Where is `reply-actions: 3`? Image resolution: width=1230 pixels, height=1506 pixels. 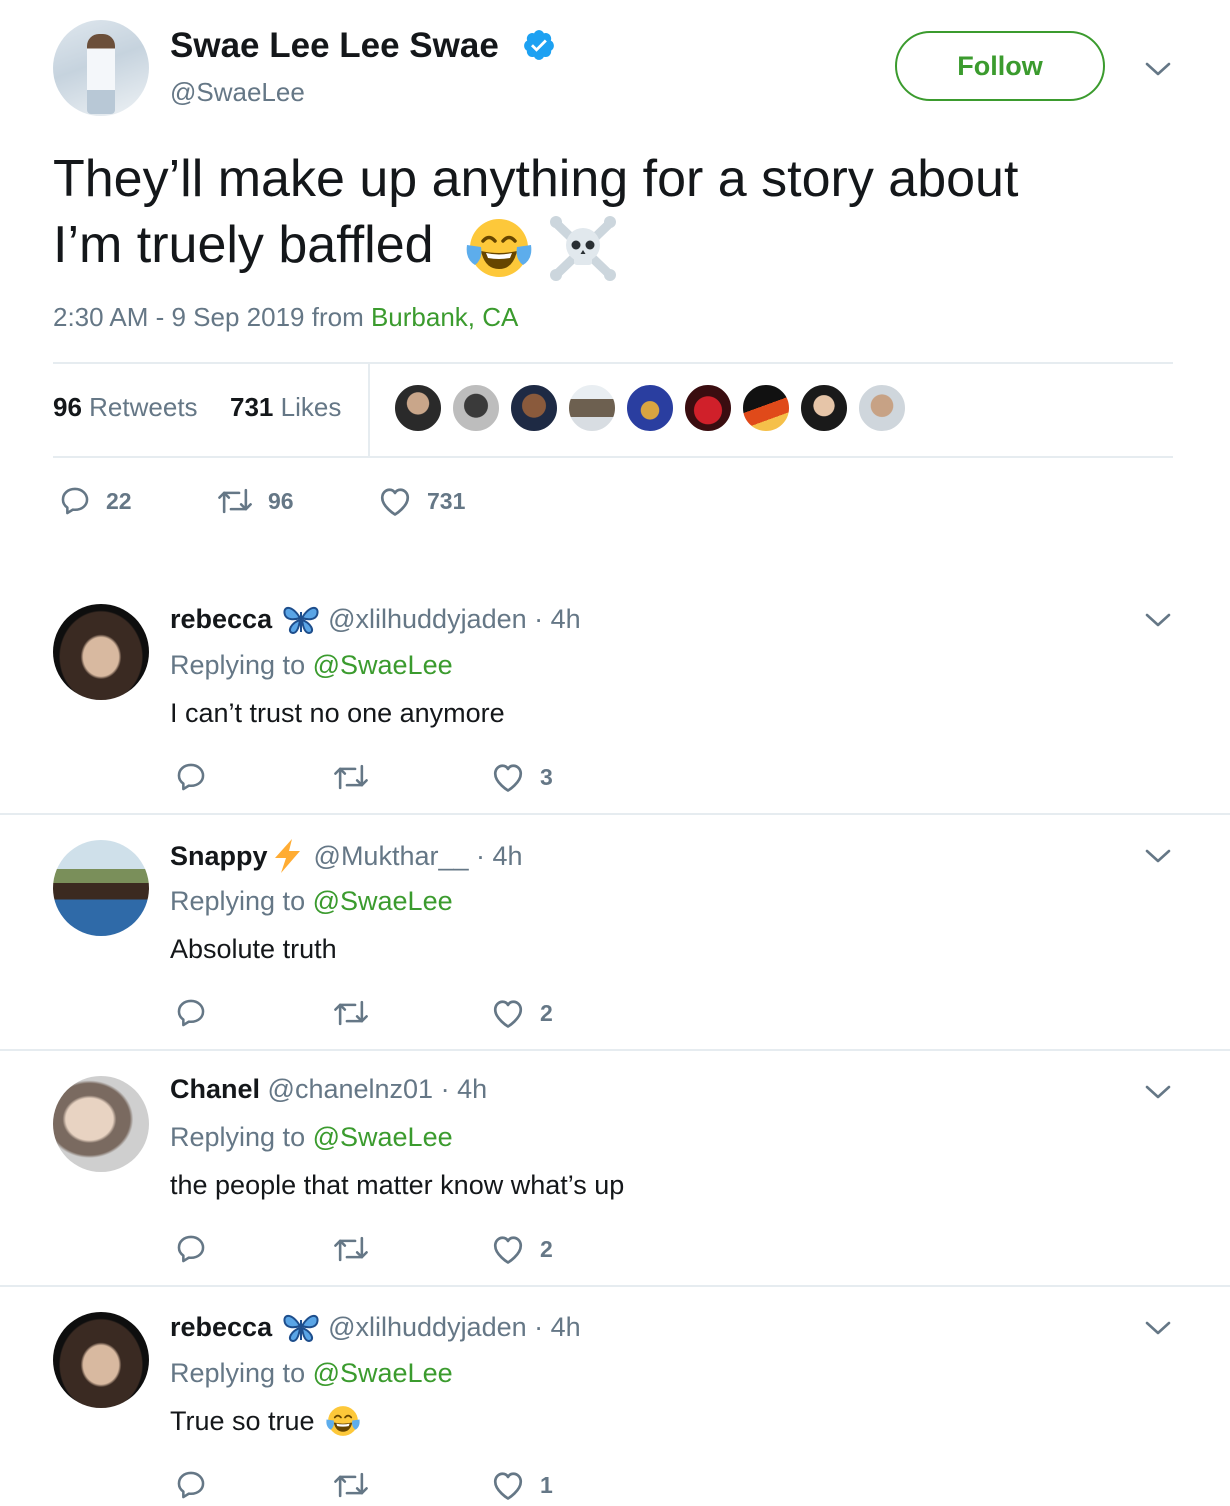 reply-actions: 3 is located at coordinates (363, 777).